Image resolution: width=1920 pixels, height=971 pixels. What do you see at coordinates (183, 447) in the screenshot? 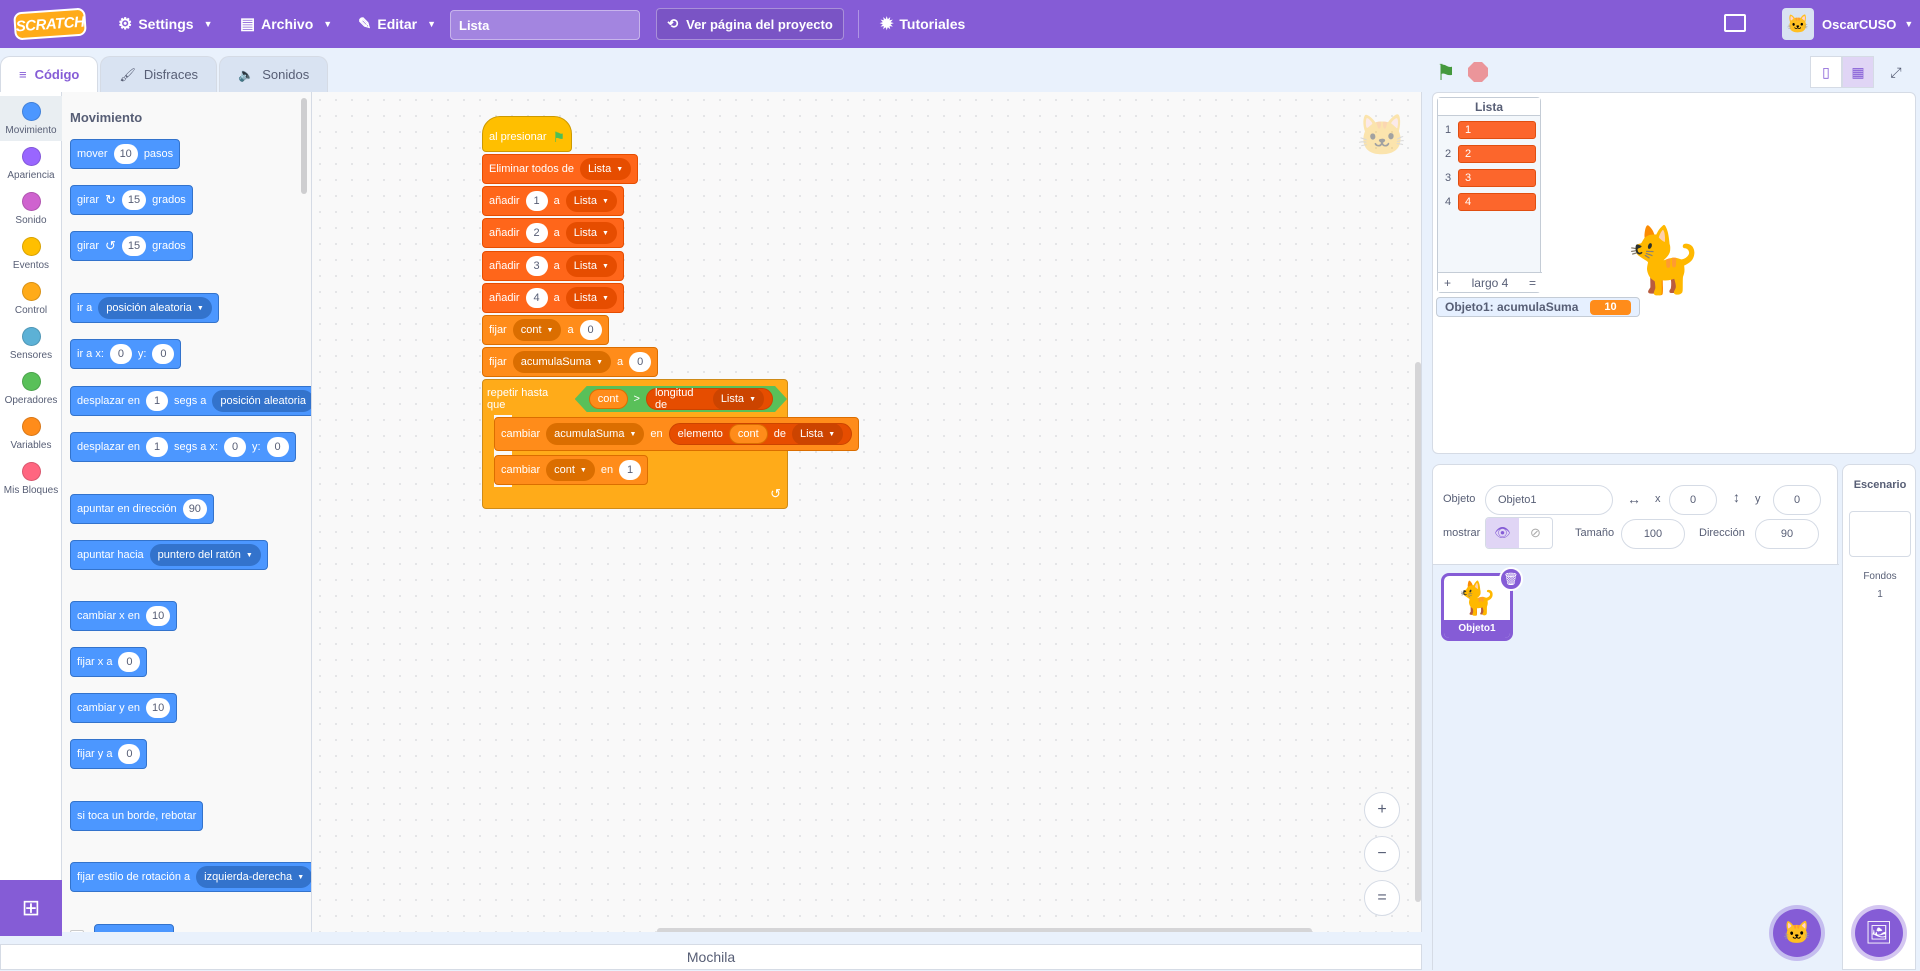
I see `block-glide-xy: desplazar en 1 segs a x: 0 y: 0` at bounding box center [183, 447].